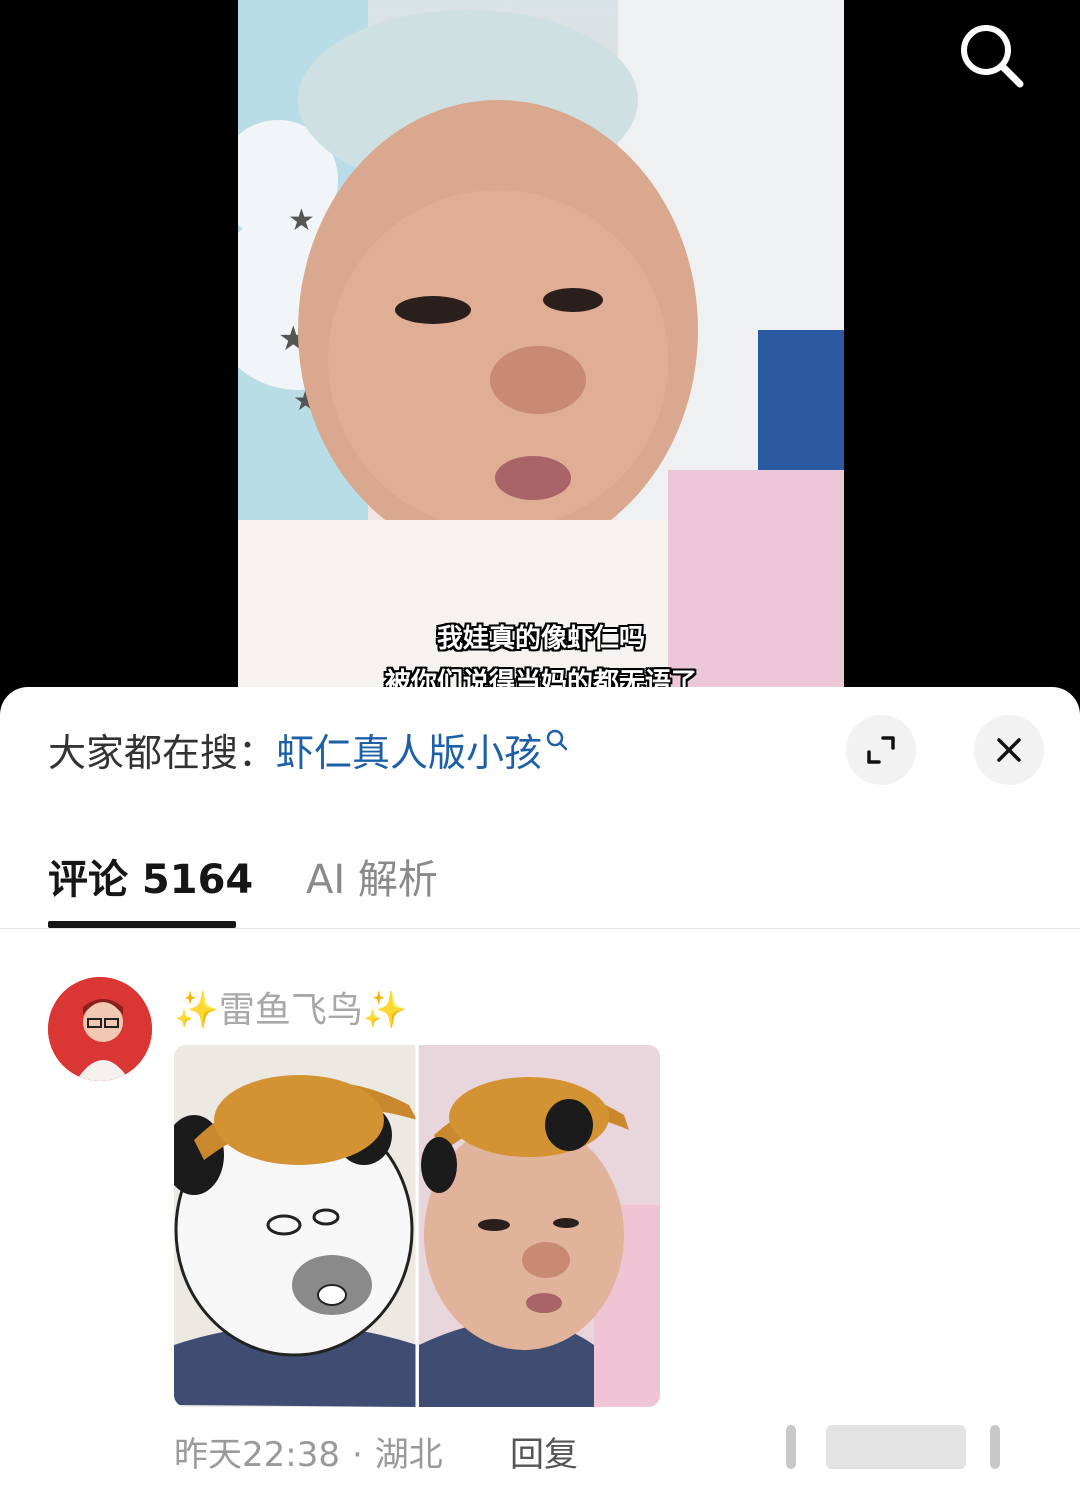  I want to click on hot-search-bar: 大家都在搜： 虾仁真人版小孩, so click(309, 750).